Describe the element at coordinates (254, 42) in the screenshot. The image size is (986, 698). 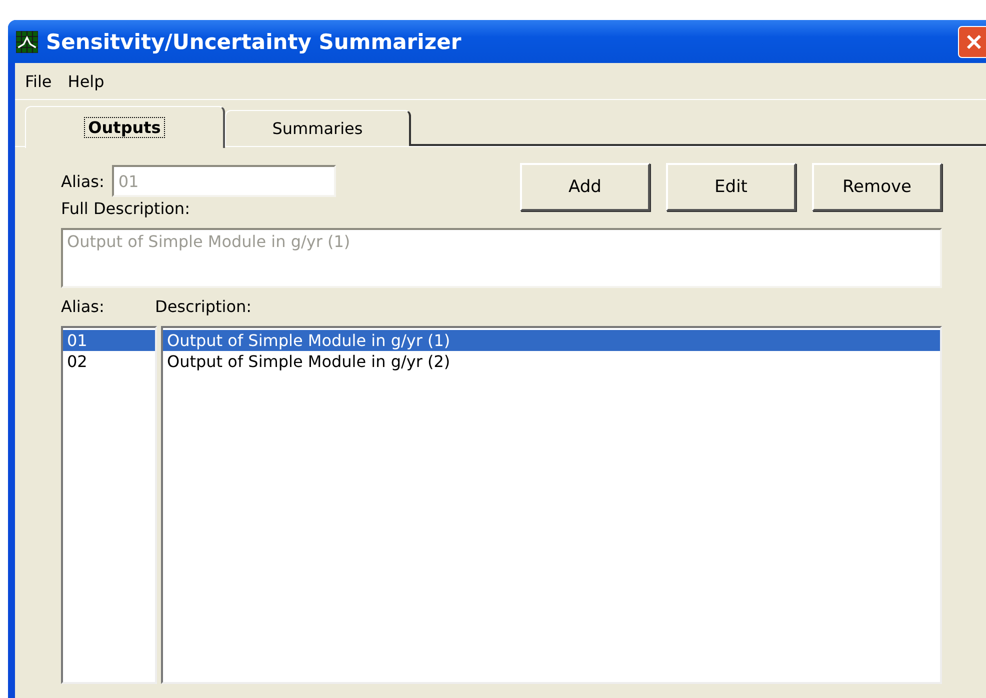
I see `window-title: Sensitvity/Uncertainty Summarizer` at that location.